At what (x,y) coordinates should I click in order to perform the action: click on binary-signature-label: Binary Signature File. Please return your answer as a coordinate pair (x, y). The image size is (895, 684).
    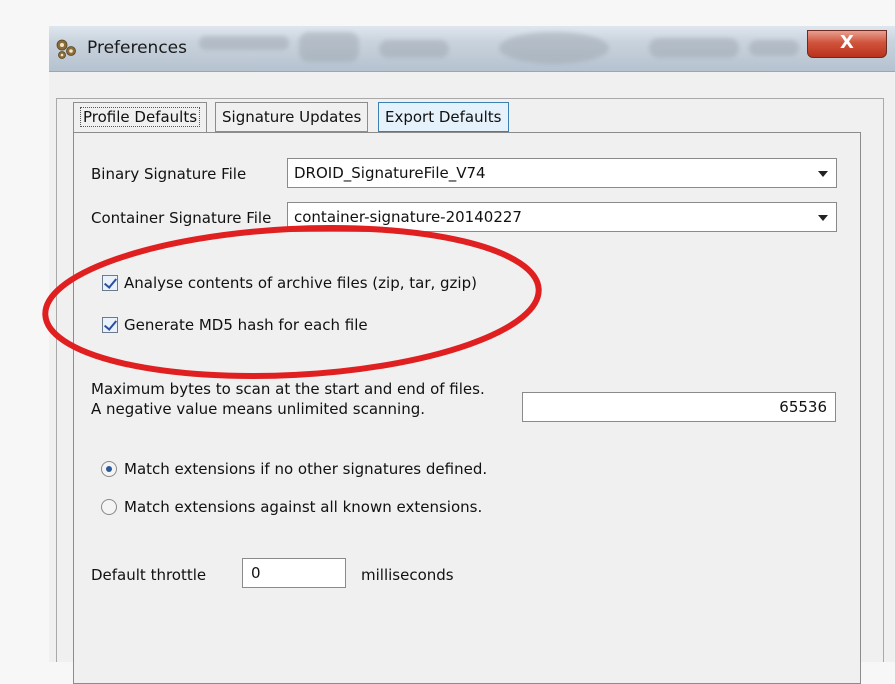
    Looking at the image, I should click on (169, 174).